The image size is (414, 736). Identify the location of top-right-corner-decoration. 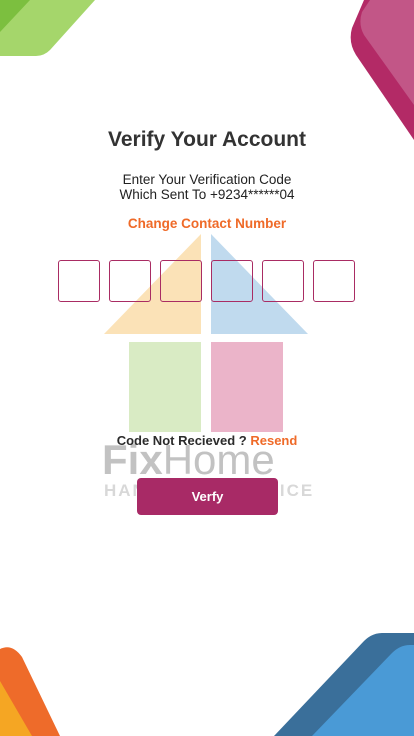
(382, 70).